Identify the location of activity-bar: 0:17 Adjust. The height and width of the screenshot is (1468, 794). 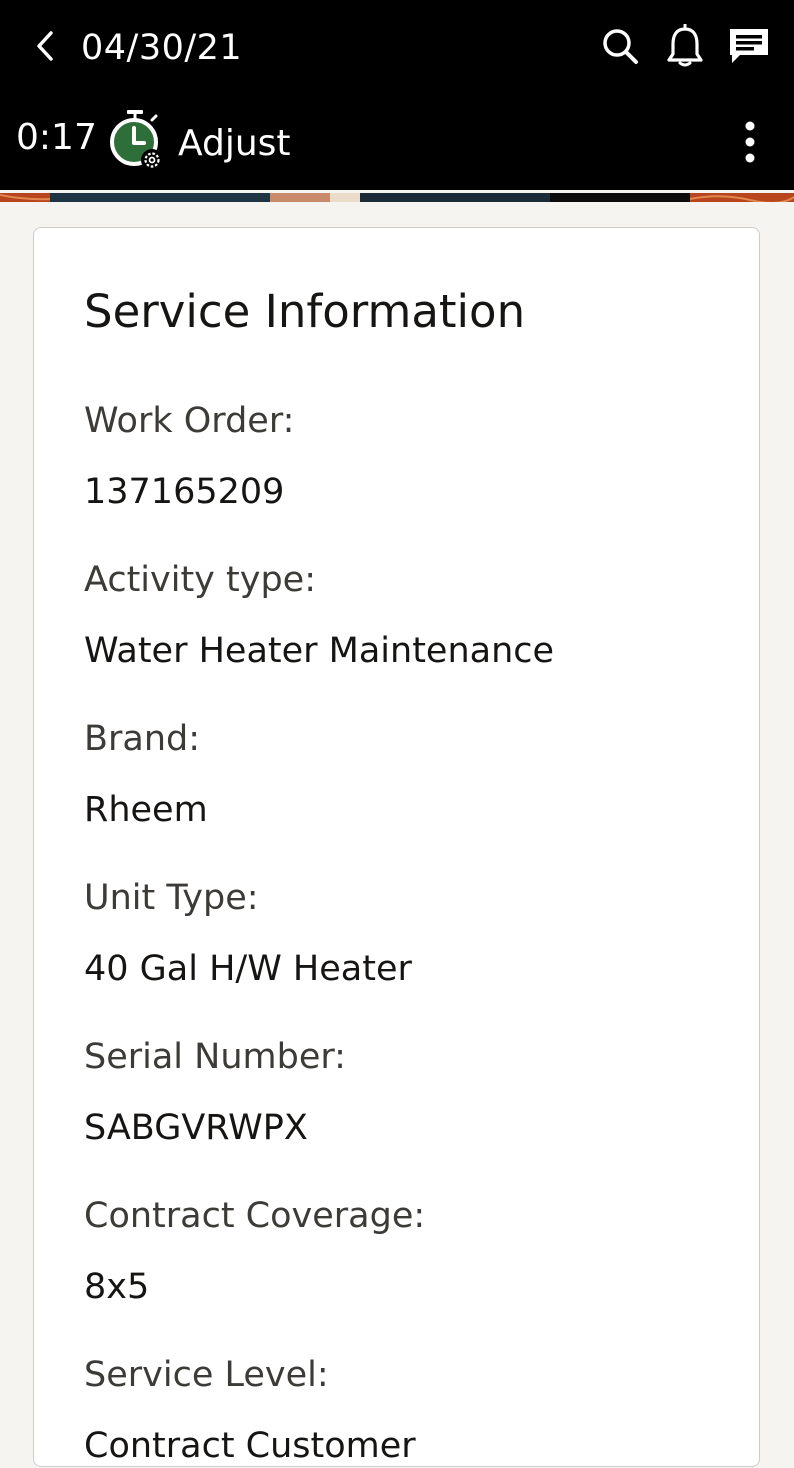
(397, 144).